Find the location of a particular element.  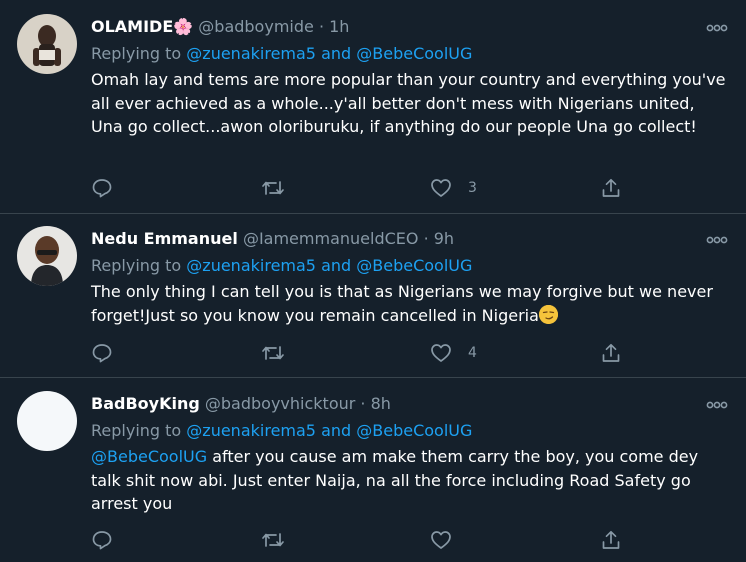

smirk-emoji is located at coordinates (548, 314).